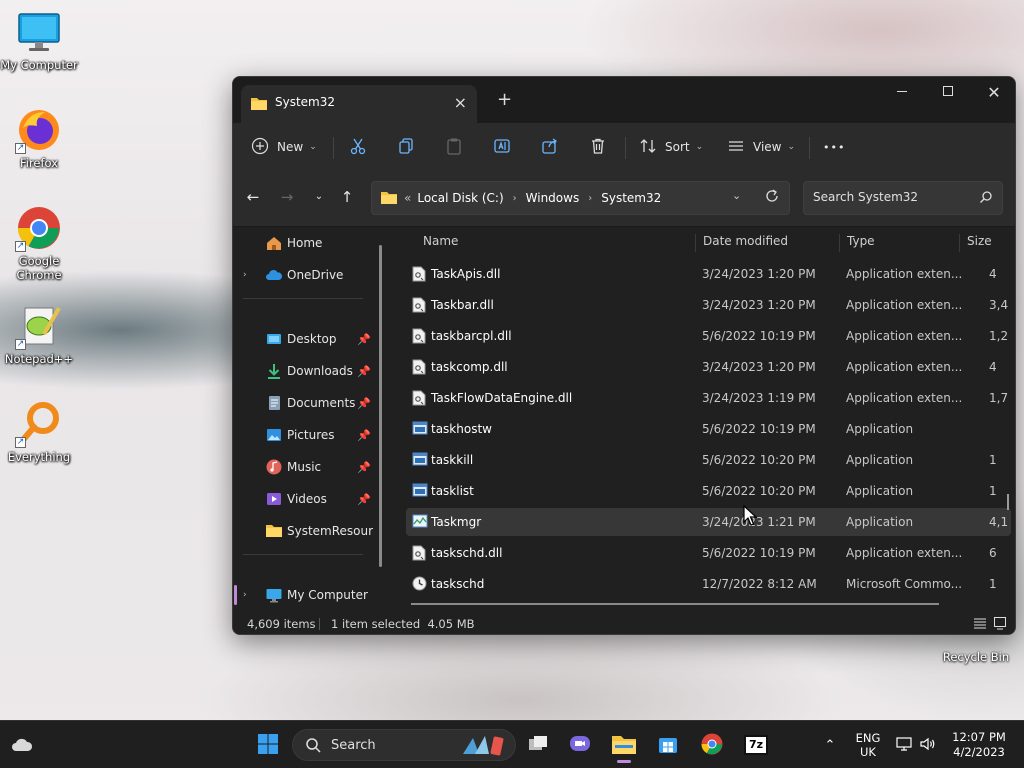  Describe the element at coordinates (538, 745) in the screenshot. I see `task-view-button` at that location.